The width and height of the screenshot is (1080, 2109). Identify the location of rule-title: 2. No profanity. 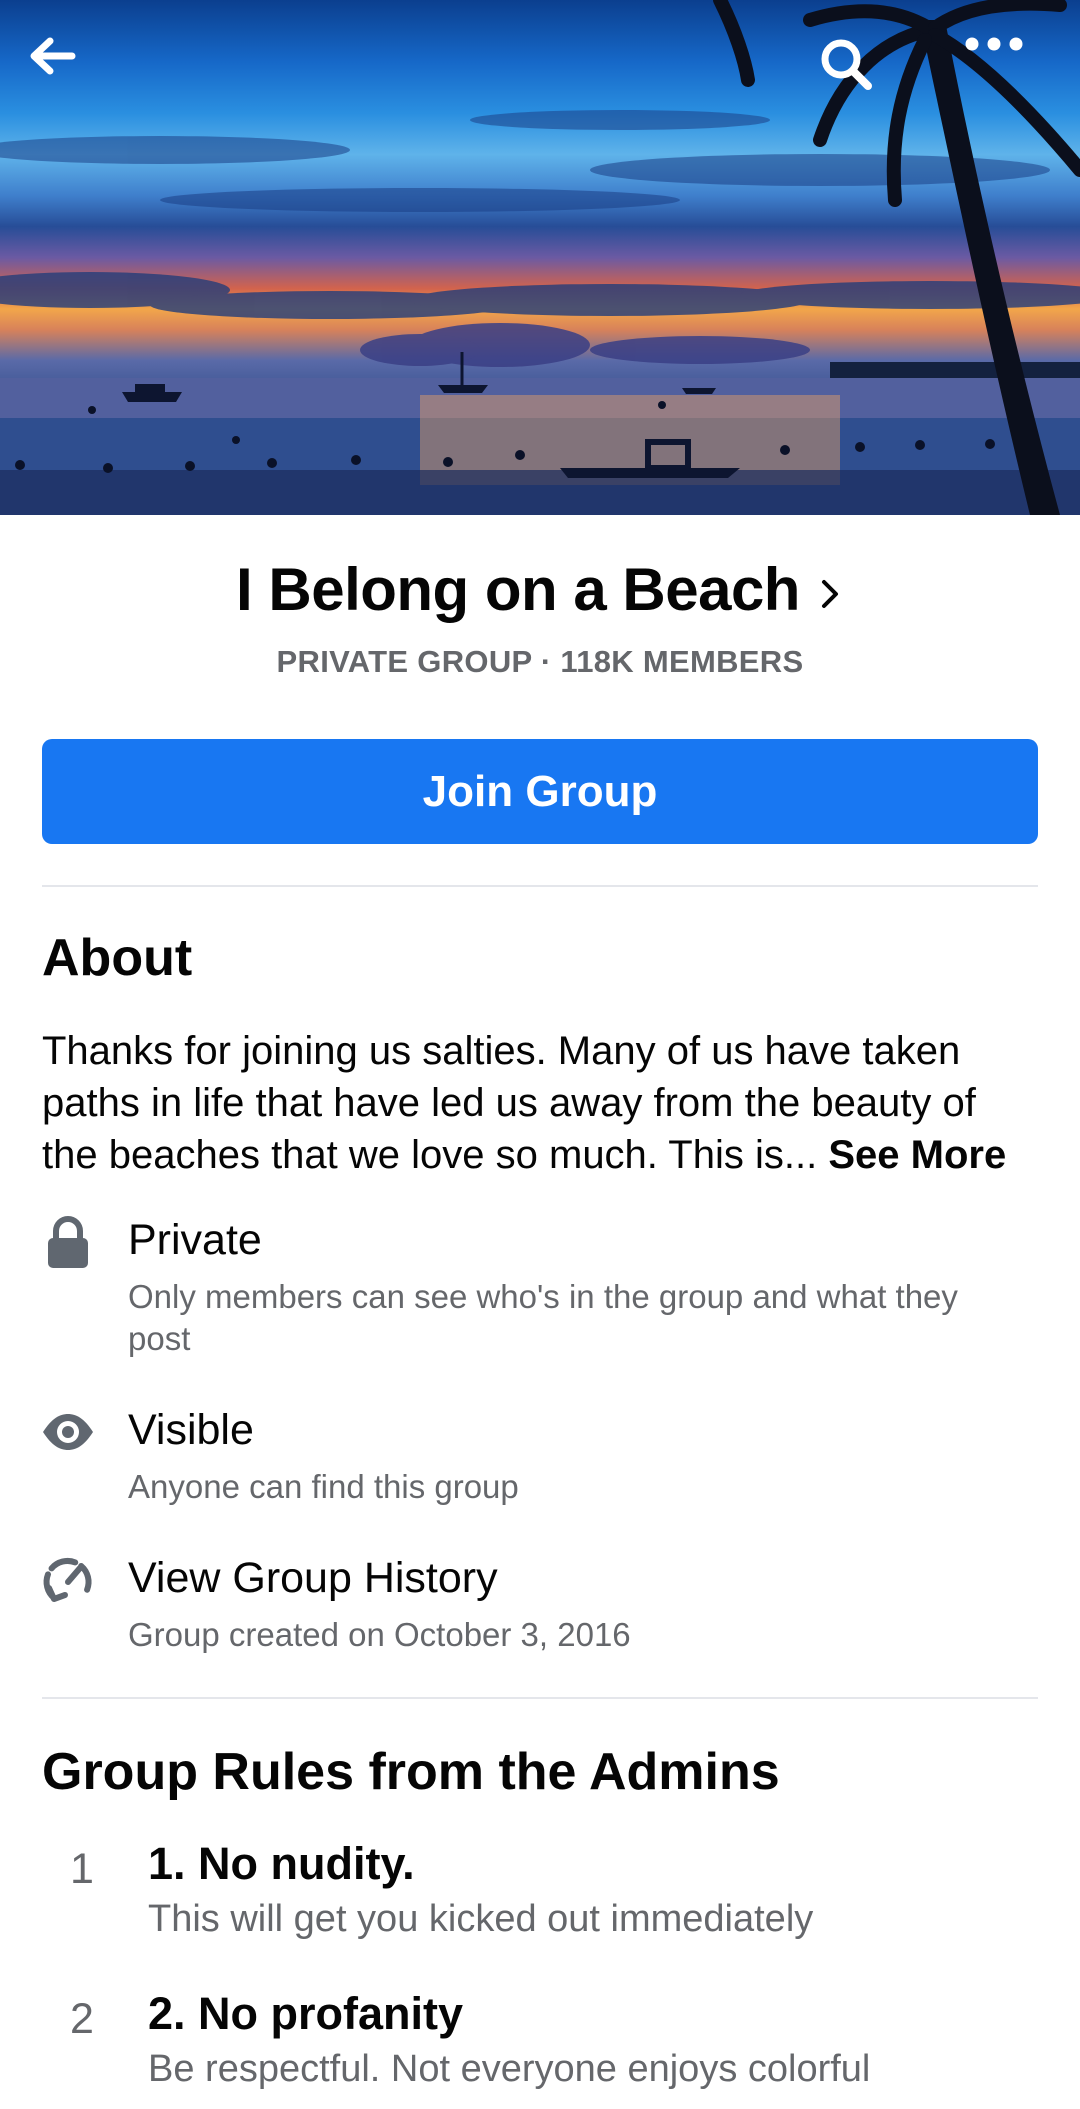
(306, 2013).